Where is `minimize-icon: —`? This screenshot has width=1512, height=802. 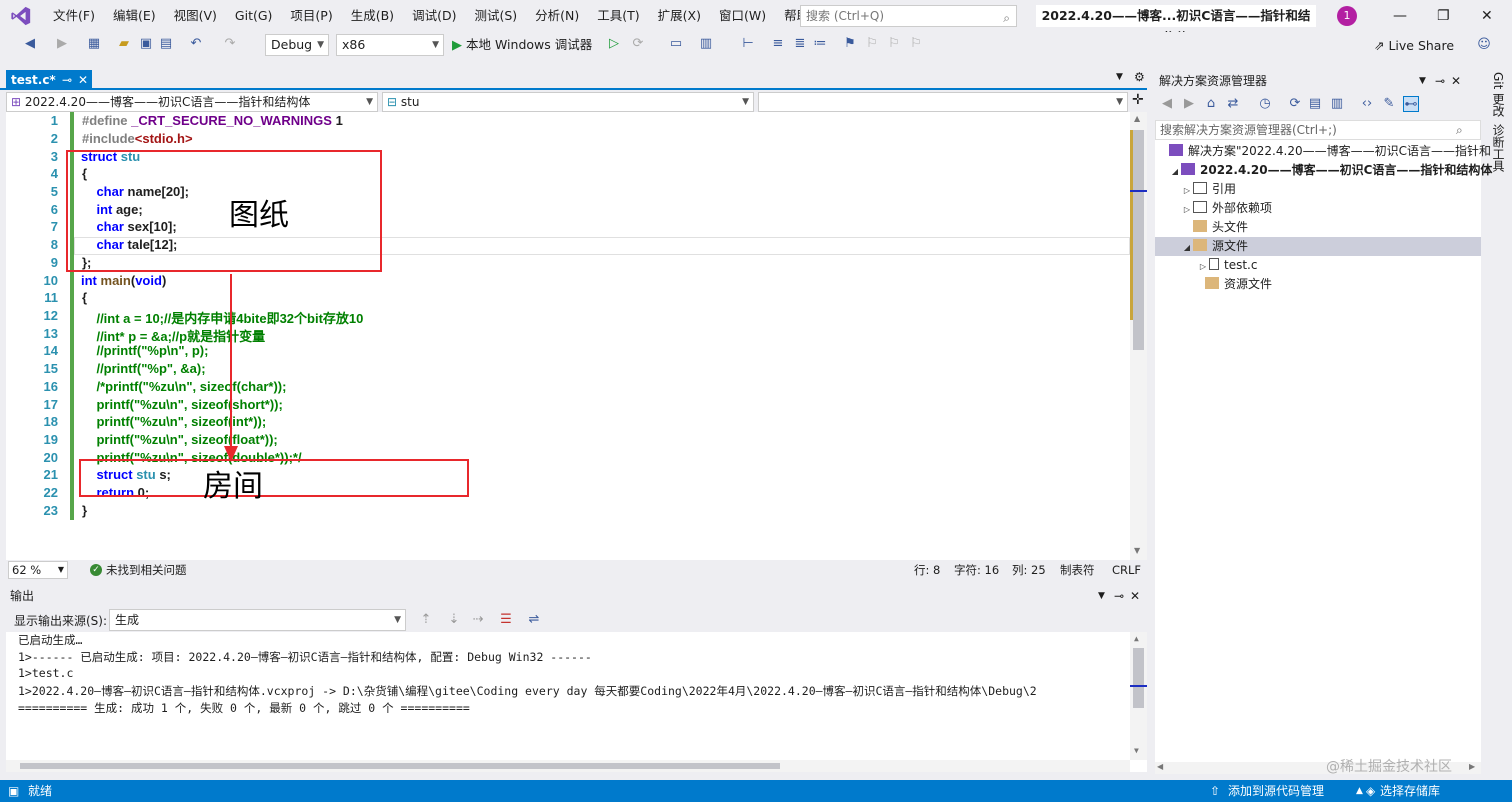
minimize-icon: — is located at coordinates (1400, 16).